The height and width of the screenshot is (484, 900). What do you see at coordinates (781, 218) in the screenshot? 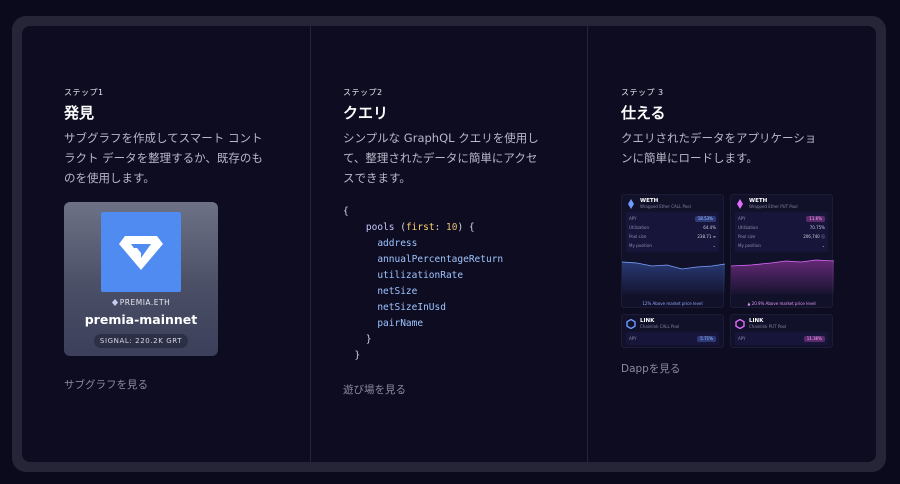
I see `pool-row: APY 11.6%` at bounding box center [781, 218].